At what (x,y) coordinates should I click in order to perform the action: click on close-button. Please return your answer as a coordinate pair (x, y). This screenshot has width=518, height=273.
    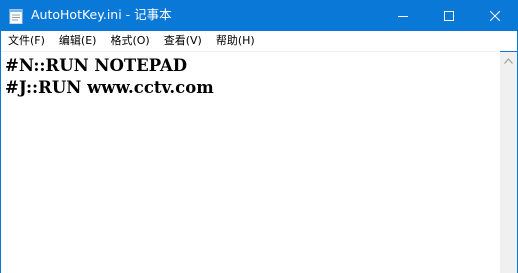
    Looking at the image, I should click on (495, 15).